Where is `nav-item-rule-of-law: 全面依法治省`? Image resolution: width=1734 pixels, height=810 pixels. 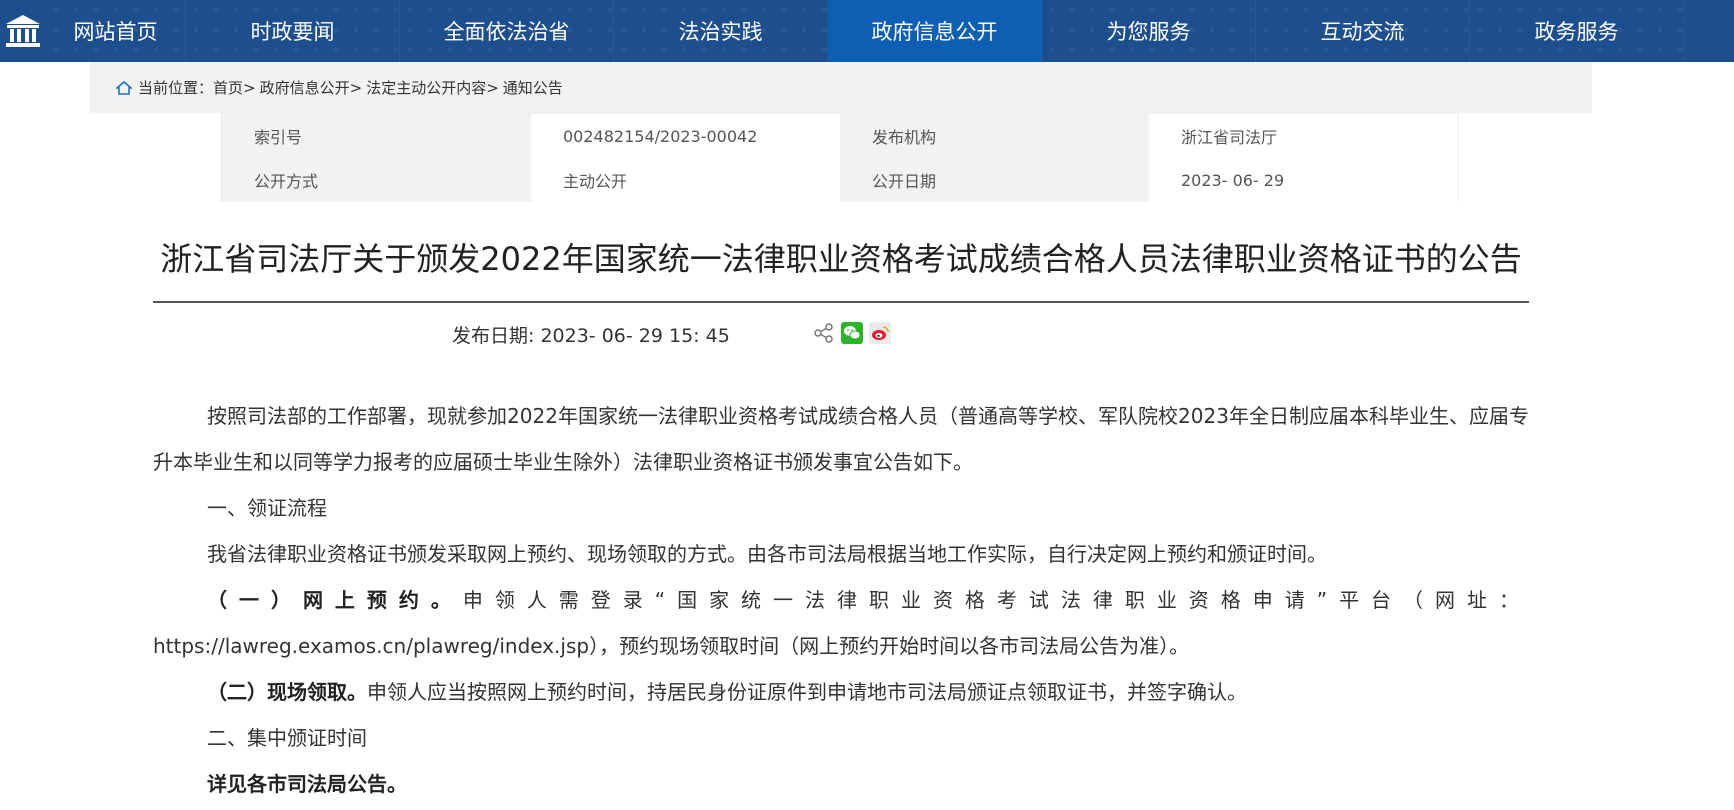 nav-item-rule-of-law: 全面依法治省 is located at coordinates (507, 31).